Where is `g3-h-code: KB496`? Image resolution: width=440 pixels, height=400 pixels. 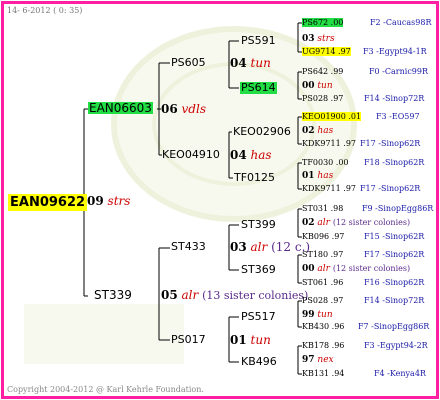
g3-h-code: KB496 is located at coordinates (259, 362).